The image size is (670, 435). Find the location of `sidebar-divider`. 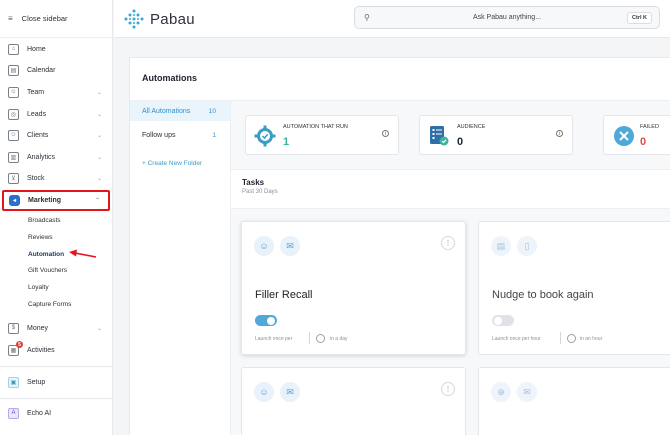

sidebar-divider is located at coordinates (56, 398).